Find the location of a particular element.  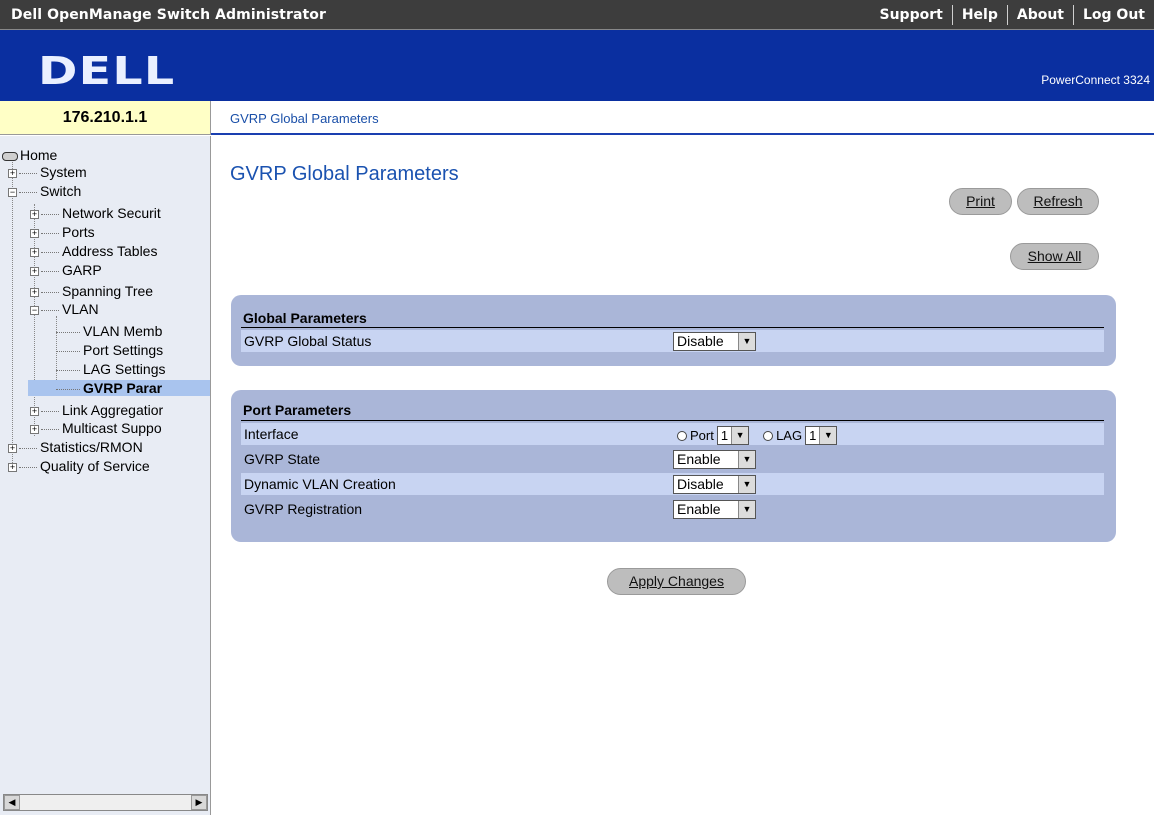

tree-item-garp: + GARP is located at coordinates (66, 270).